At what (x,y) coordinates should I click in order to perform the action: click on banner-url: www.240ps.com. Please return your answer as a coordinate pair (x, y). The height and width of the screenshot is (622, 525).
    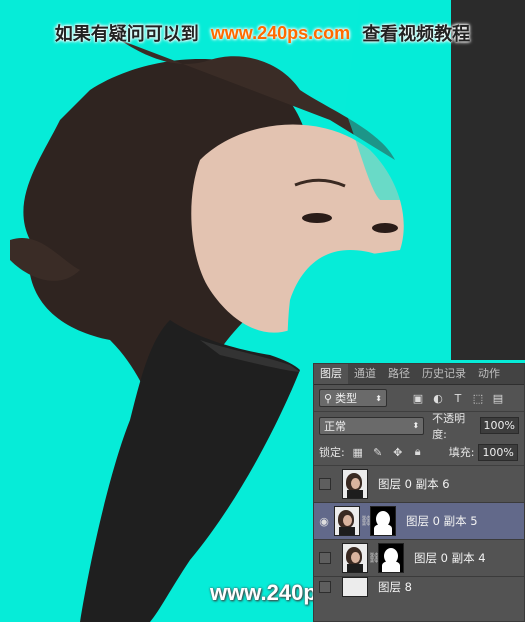
    Looking at the image, I should click on (280, 32).